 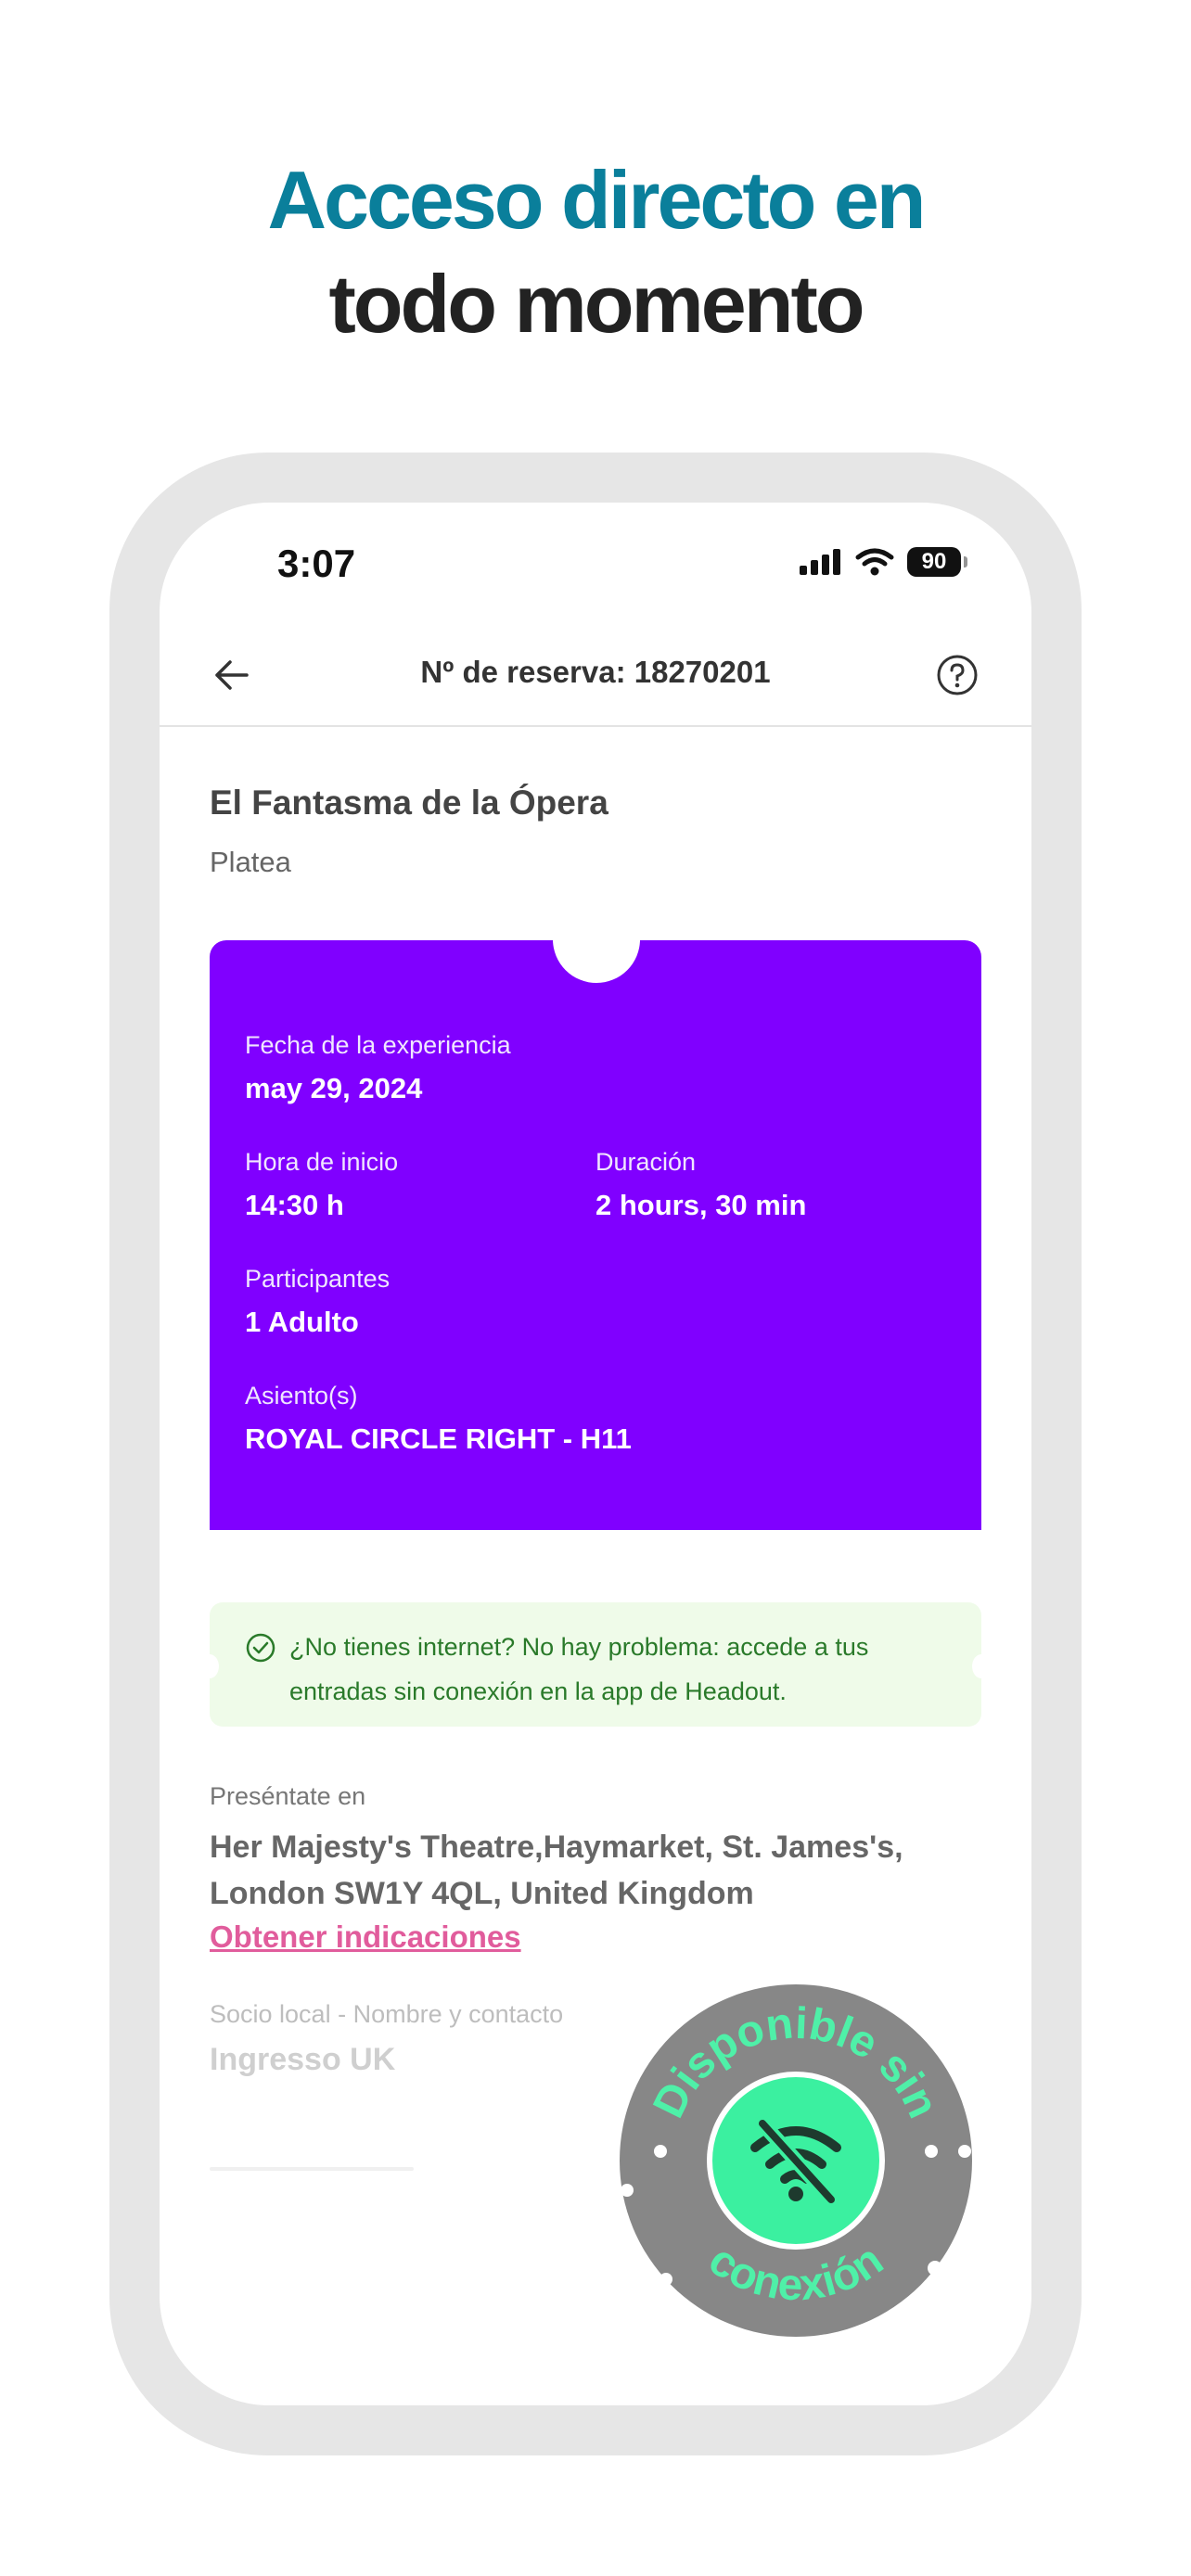 I want to click on battery-indicator: 90, so click(x=937, y=562).